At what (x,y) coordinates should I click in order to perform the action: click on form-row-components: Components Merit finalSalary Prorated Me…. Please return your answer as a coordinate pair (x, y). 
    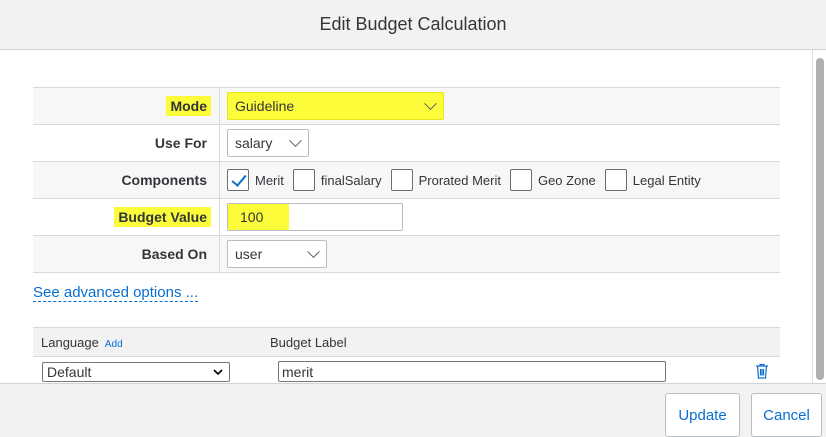
    Looking at the image, I should click on (406, 180).